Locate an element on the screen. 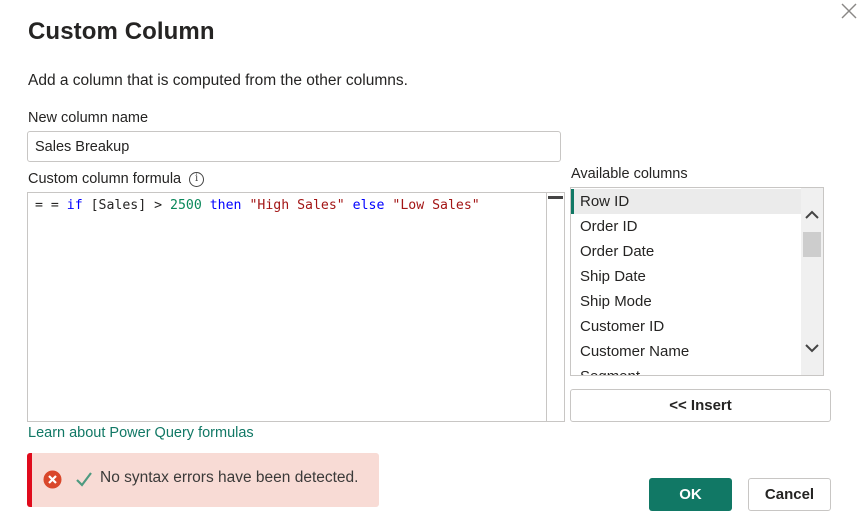  close-button is located at coordinates (849, 11).